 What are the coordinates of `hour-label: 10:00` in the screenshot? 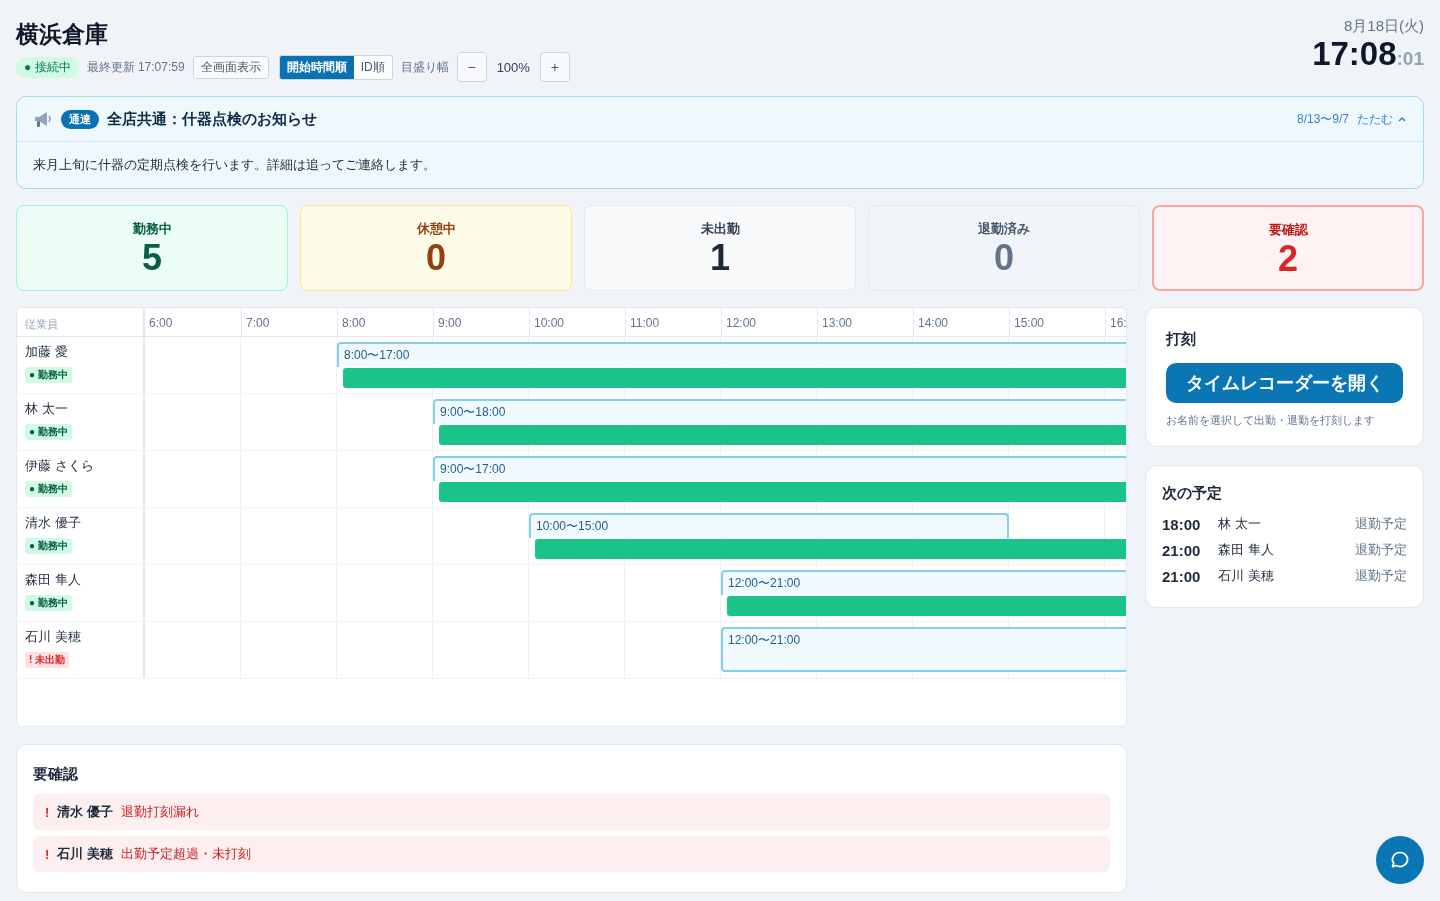 It's located at (577, 322).